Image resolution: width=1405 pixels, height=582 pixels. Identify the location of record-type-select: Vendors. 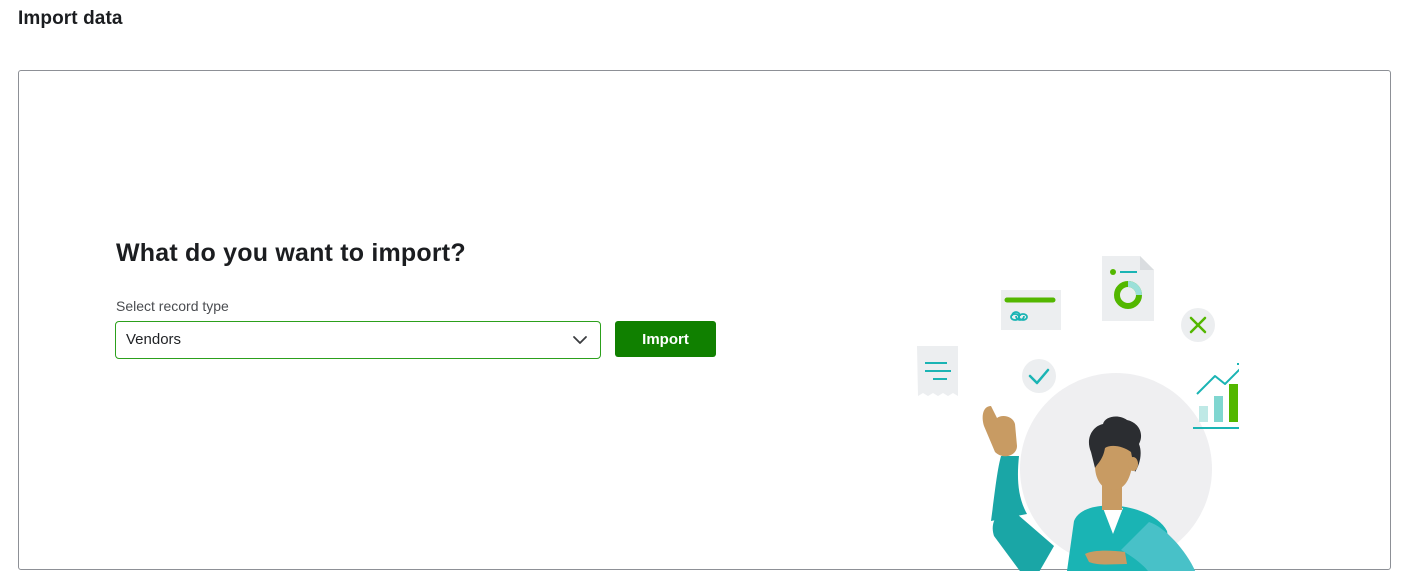
(358, 340).